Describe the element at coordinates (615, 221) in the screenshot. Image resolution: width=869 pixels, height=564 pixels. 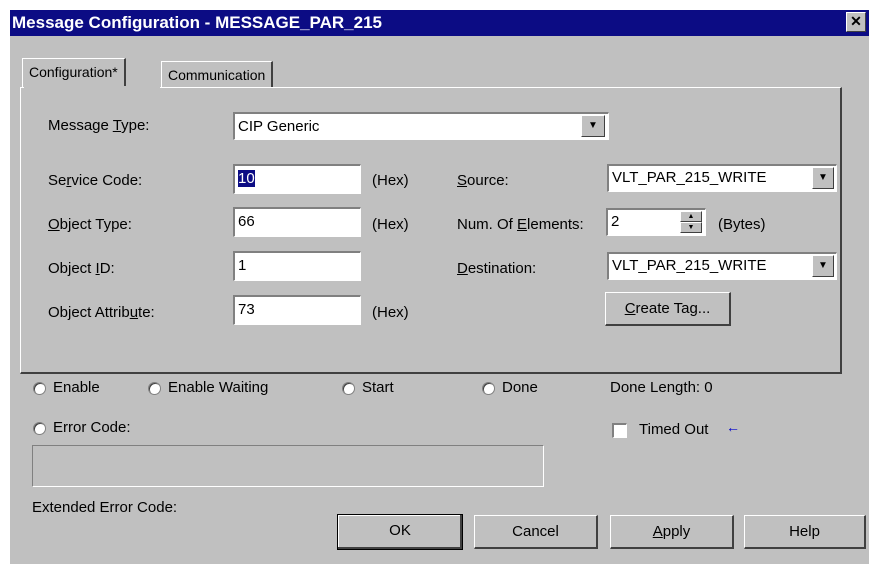
I see `num-elements-value: 2` at that location.